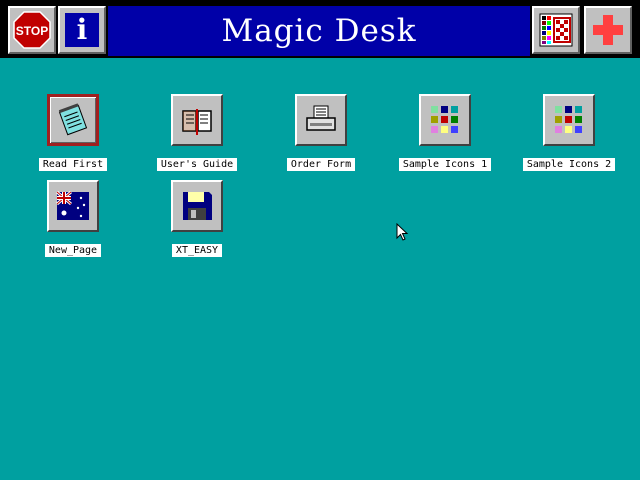 The height and width of the screenshot is (480, 640). I want to click on notepad-icon, so click(73, 119).